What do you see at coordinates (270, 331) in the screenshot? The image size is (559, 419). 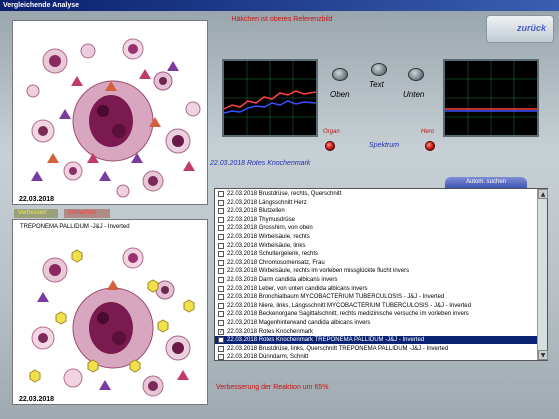 I see `list-item-label: 22.03.2018 Rotes Knochenmark` at bounding box center [270, 331].